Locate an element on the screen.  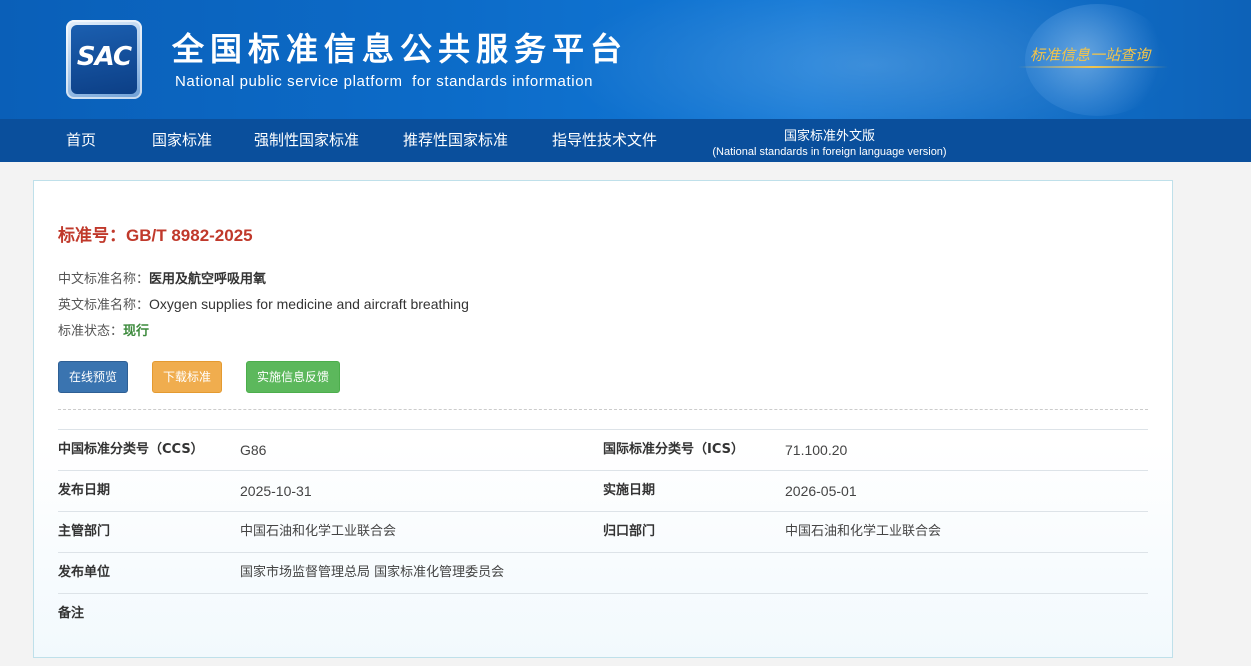
nav-national-standards: 国家标准 is located at coordinates (182, 140).